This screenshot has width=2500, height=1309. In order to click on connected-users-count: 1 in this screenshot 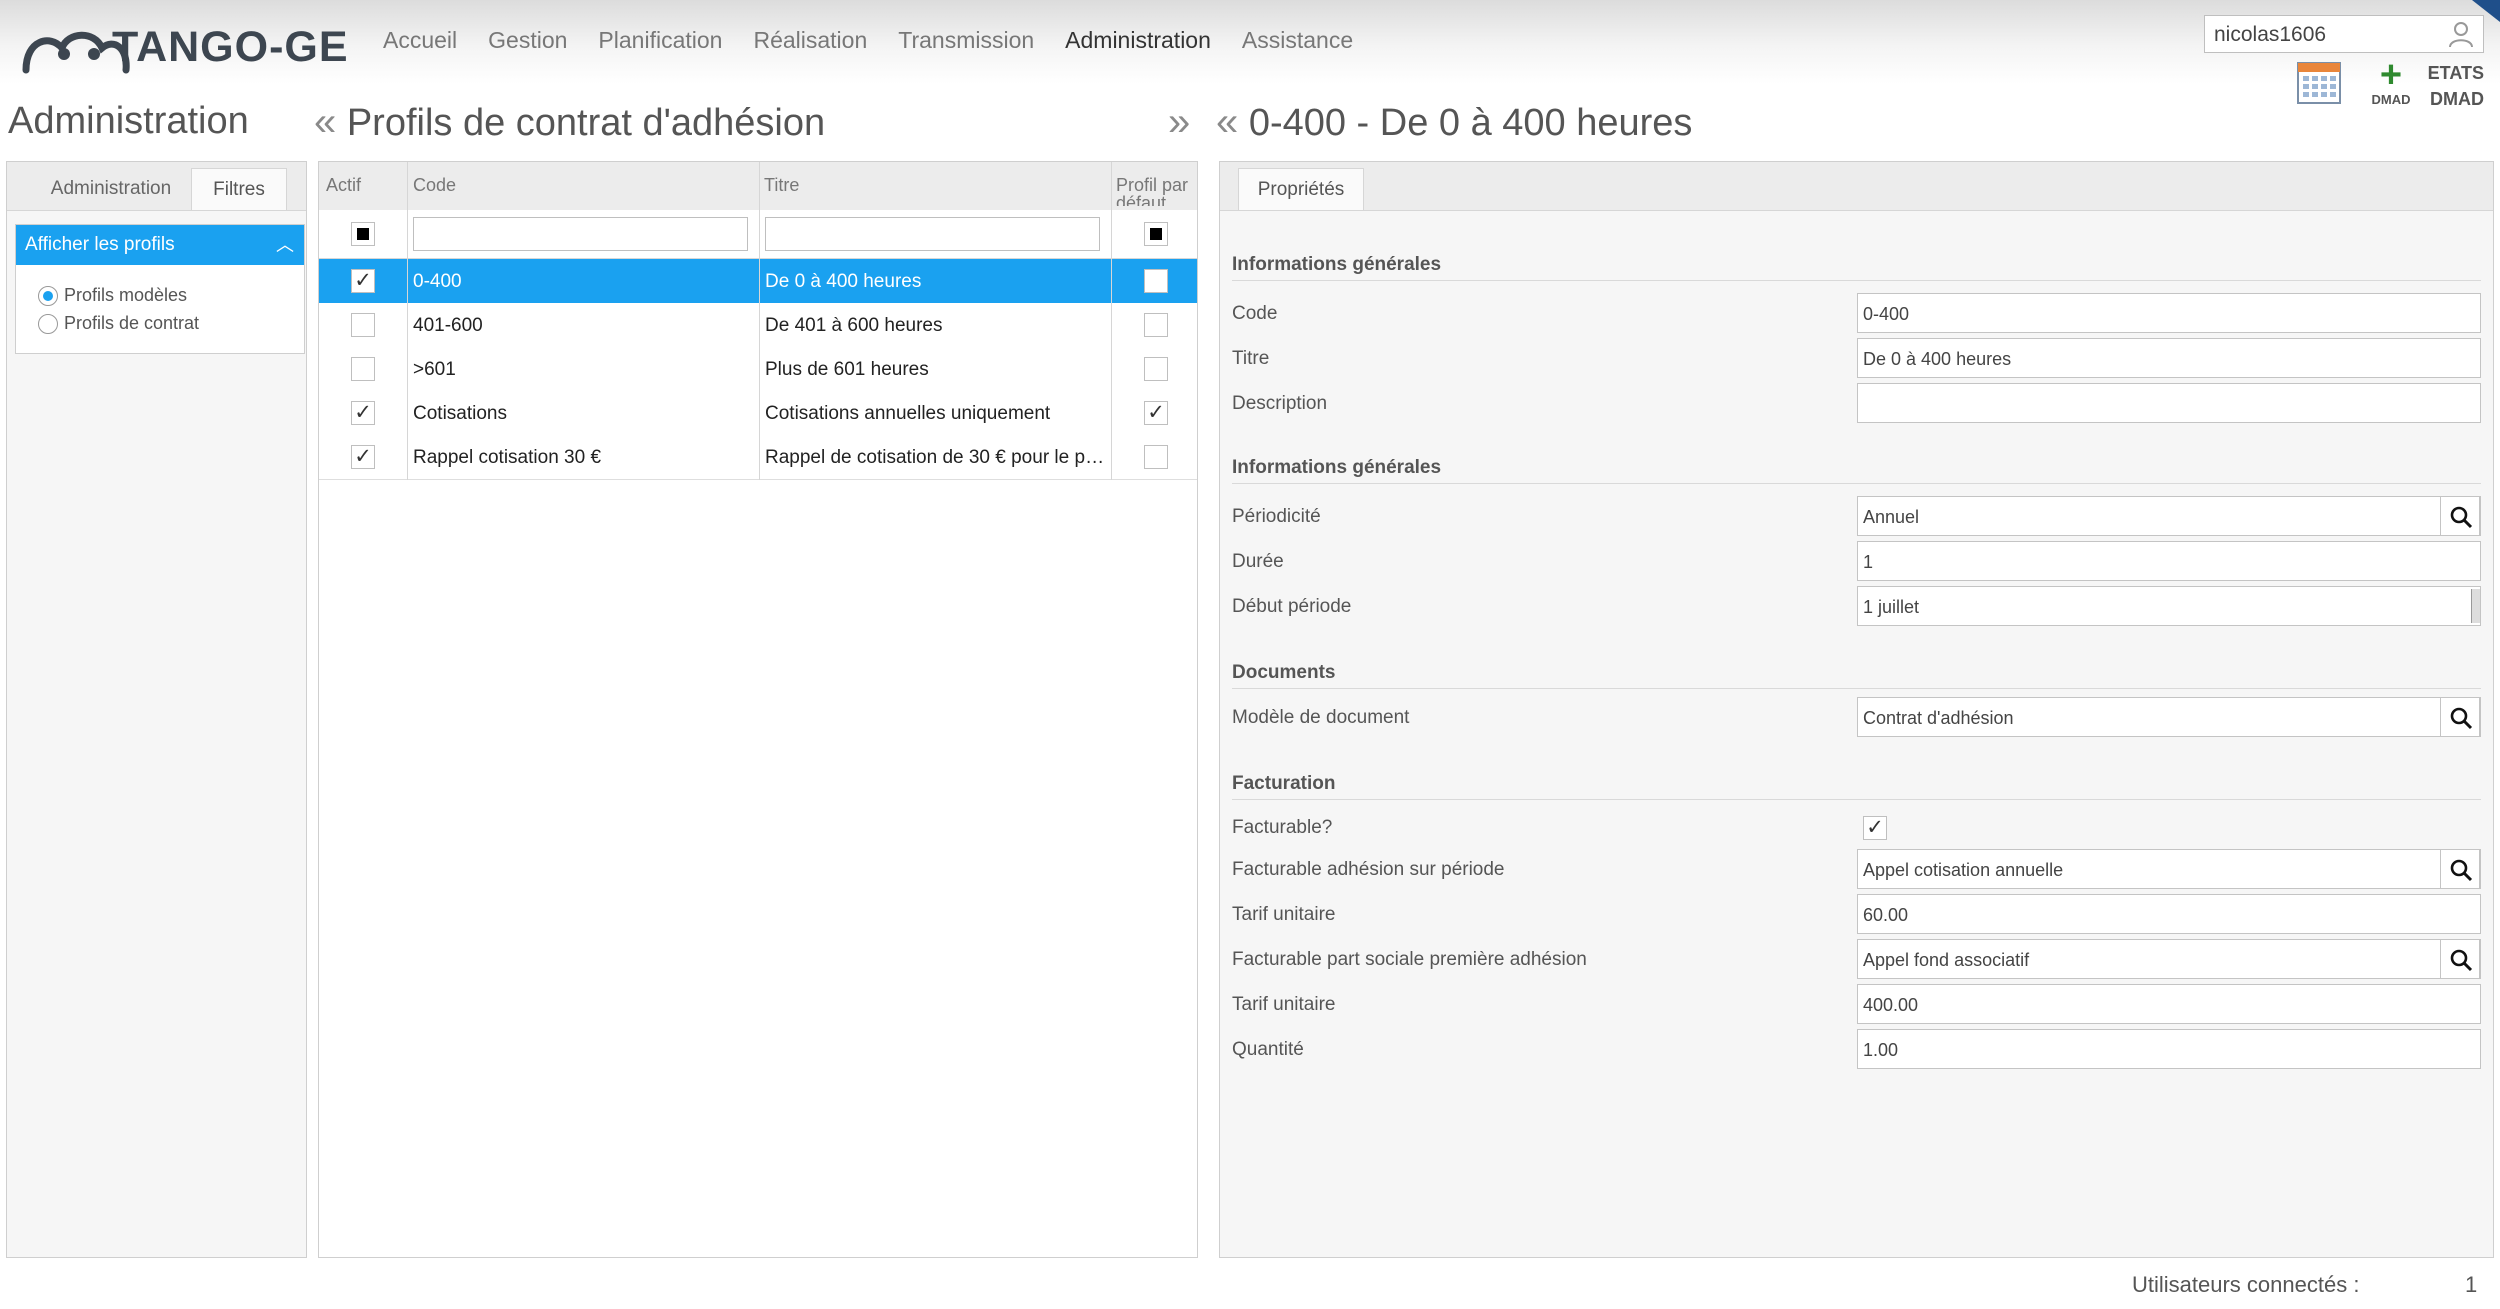, I will do `click(2471, 1284)`.